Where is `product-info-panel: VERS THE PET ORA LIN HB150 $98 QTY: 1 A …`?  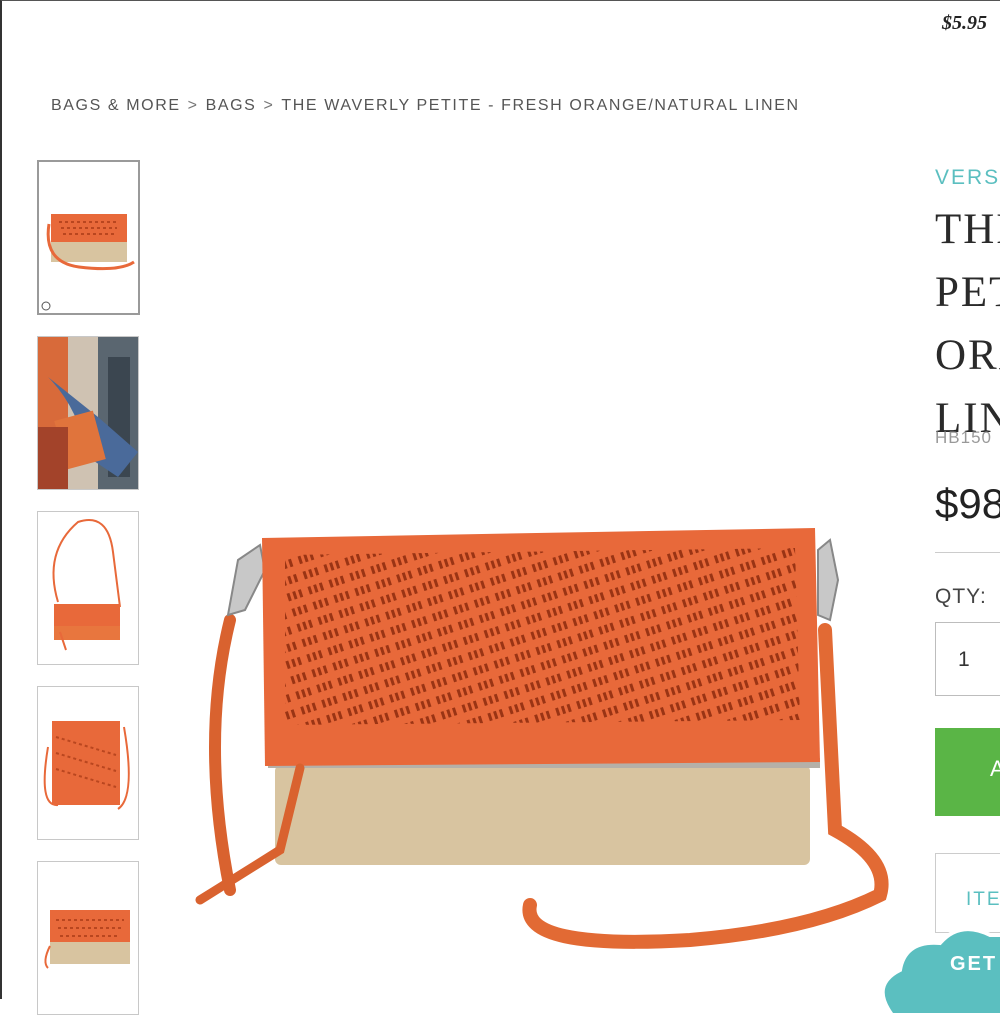 product-info-panel: VERS THE PET ORA LIN HB150 $98 QTY: 1 A … is located at coordinates (967, 500).